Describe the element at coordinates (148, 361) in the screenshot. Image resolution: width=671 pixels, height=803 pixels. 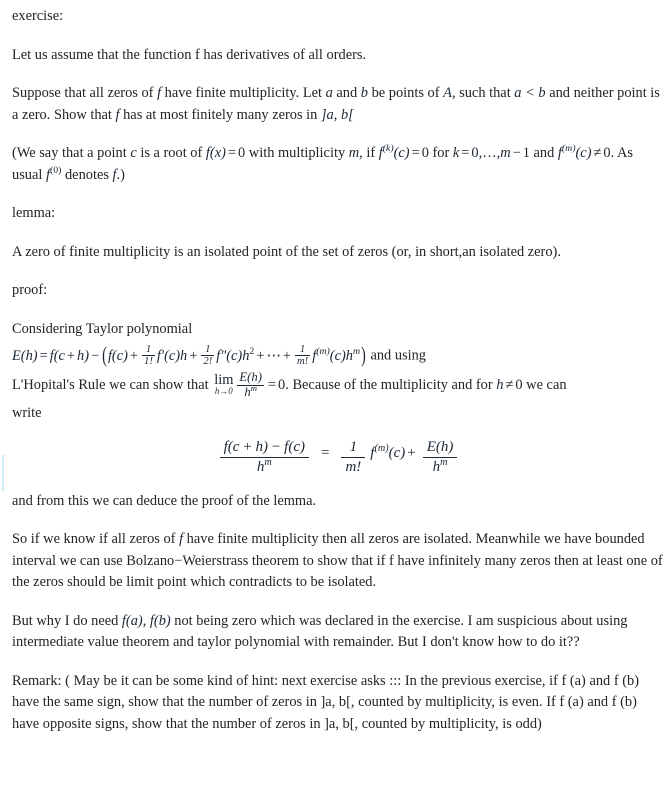
I see `coef1-denominator: 1!` at that location.